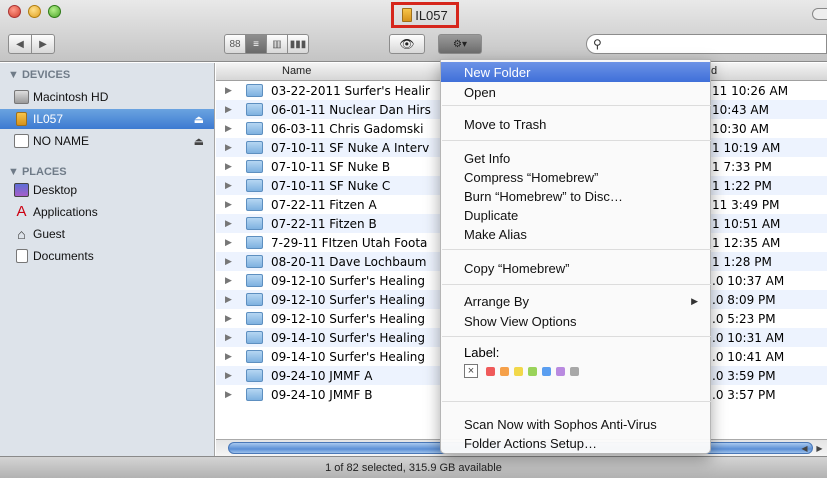 The image size is (827, 478). Describe the element at coordinates (706, 44) in the screenshot. I see `search-field: ⚲` at that location.